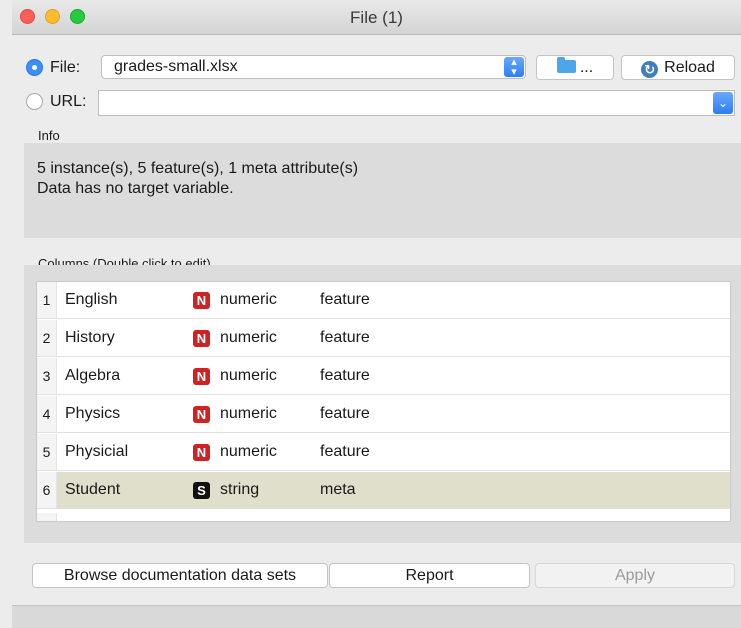 The image size is (741, 628). I want to click on column-name: Physics, so click(92, 414).